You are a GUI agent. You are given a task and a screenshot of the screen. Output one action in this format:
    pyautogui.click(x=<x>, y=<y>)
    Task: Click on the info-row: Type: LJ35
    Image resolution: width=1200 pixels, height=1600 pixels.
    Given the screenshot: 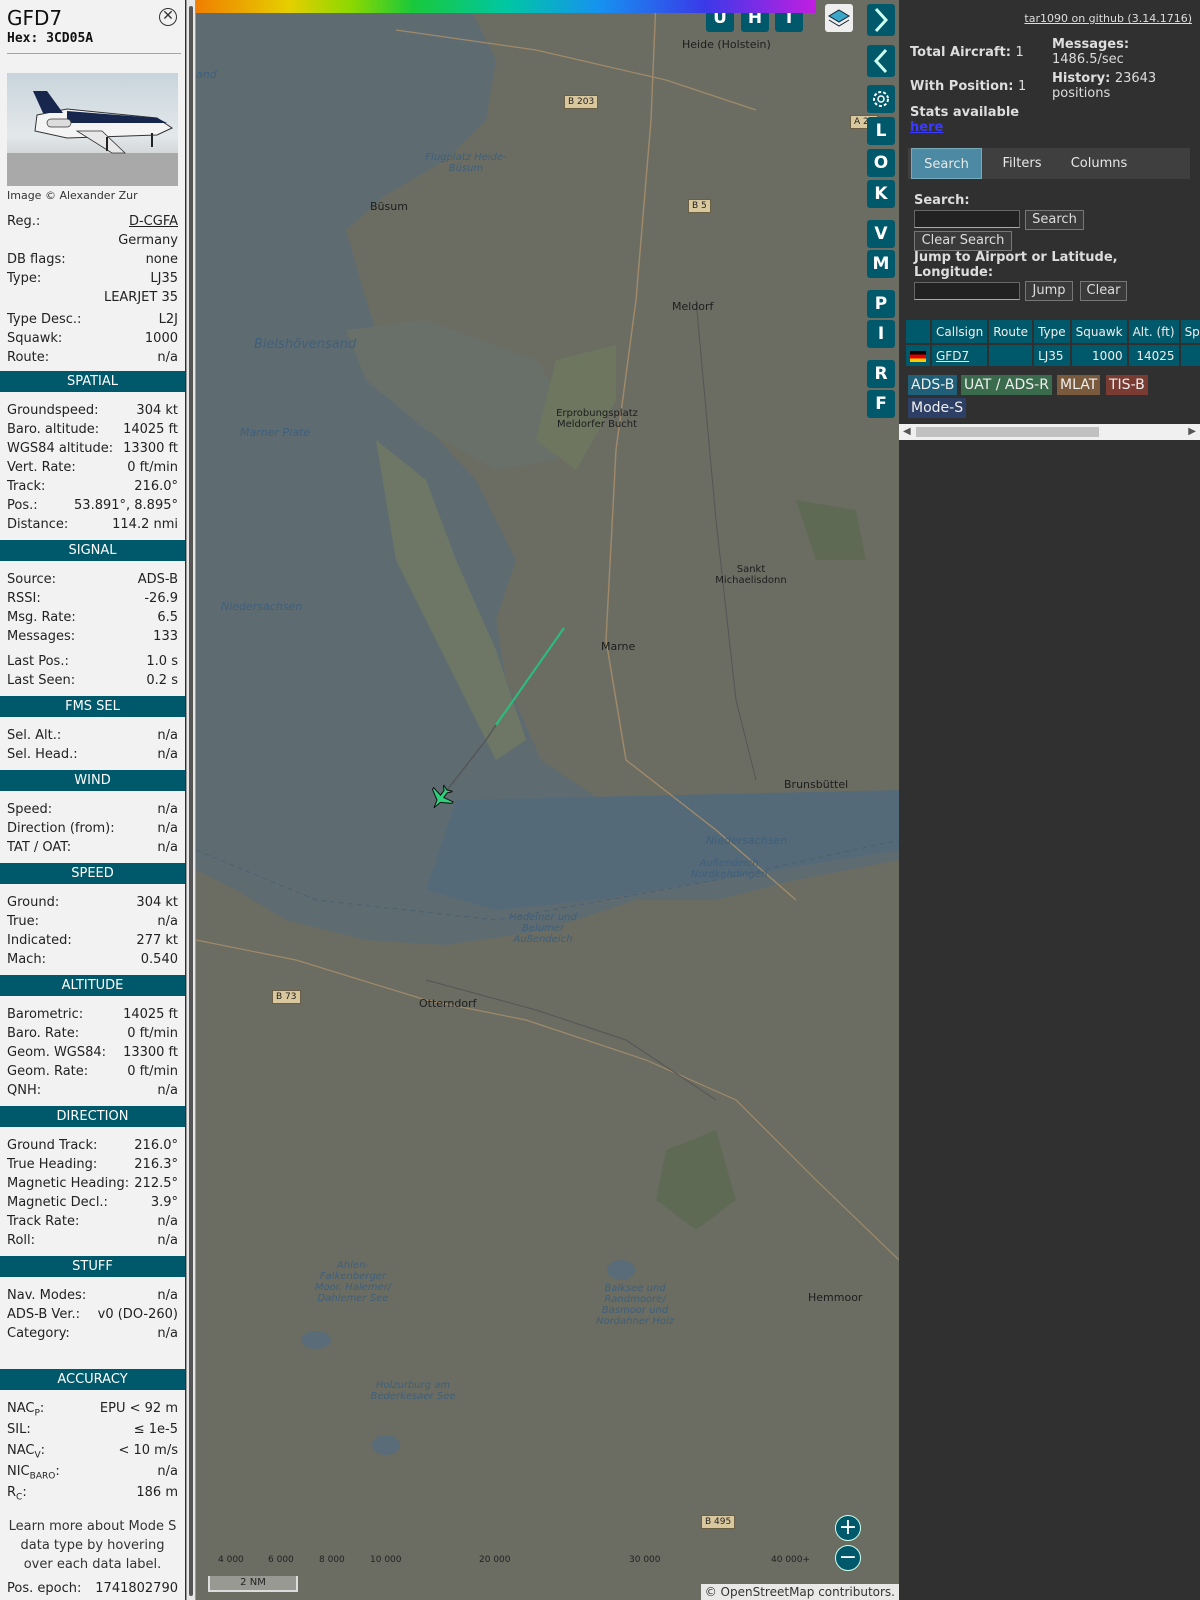 What is the action you would take?
    pyautogui.click(x=92, y=278)
    